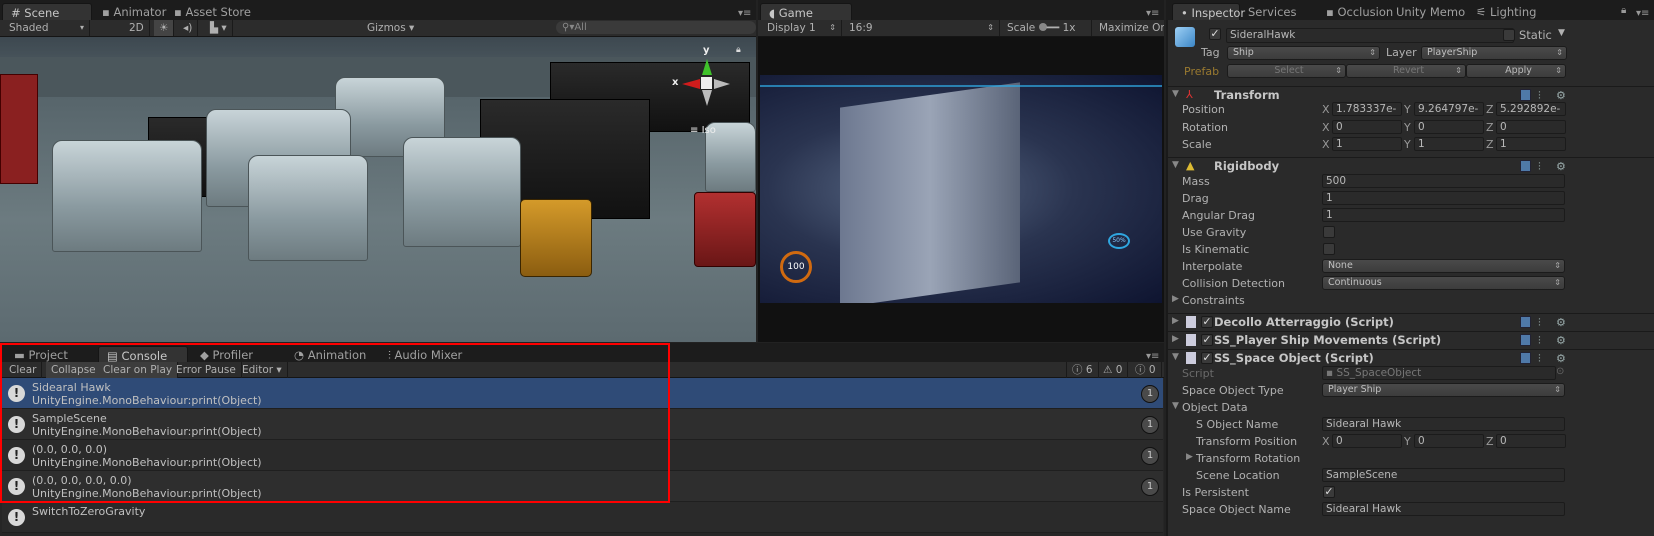  I want to click on shading-dropdown: Shaded ▾, so click(47, 28).